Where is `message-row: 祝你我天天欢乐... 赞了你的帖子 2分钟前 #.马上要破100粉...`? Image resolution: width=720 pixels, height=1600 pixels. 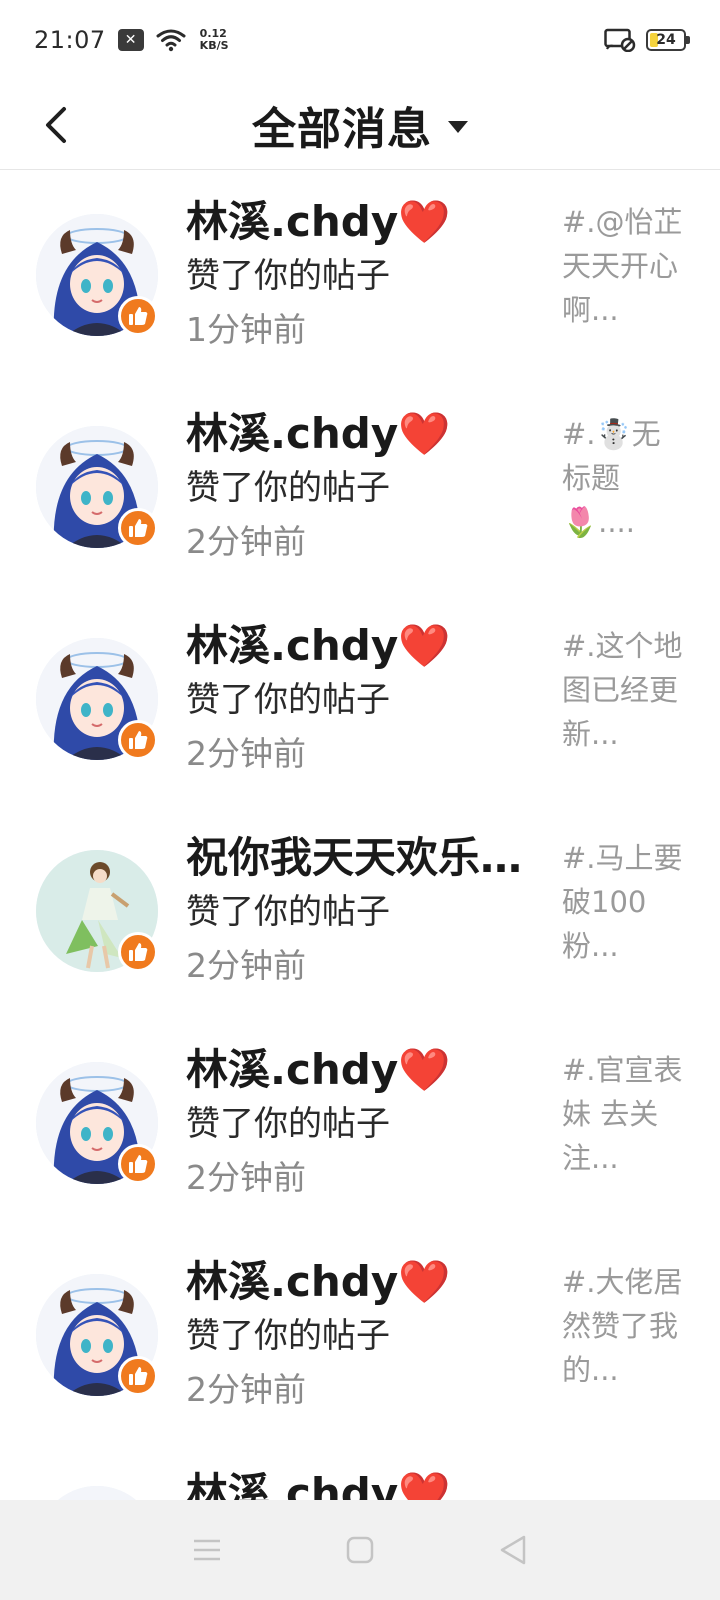 message-row: 祝你我天天欢乐... 赞了你的帖子 2分钟前 #.马上要破100粉... is located at coordinates (360, 914).